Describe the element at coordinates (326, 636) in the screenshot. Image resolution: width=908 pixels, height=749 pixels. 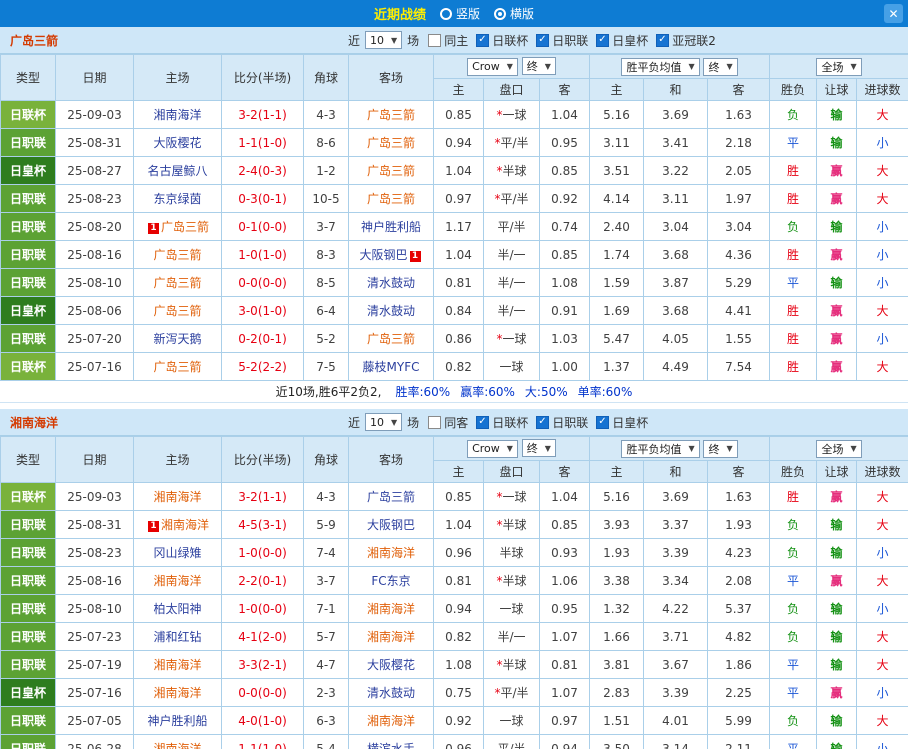
I see `corner-cell: 5-7` at that location.